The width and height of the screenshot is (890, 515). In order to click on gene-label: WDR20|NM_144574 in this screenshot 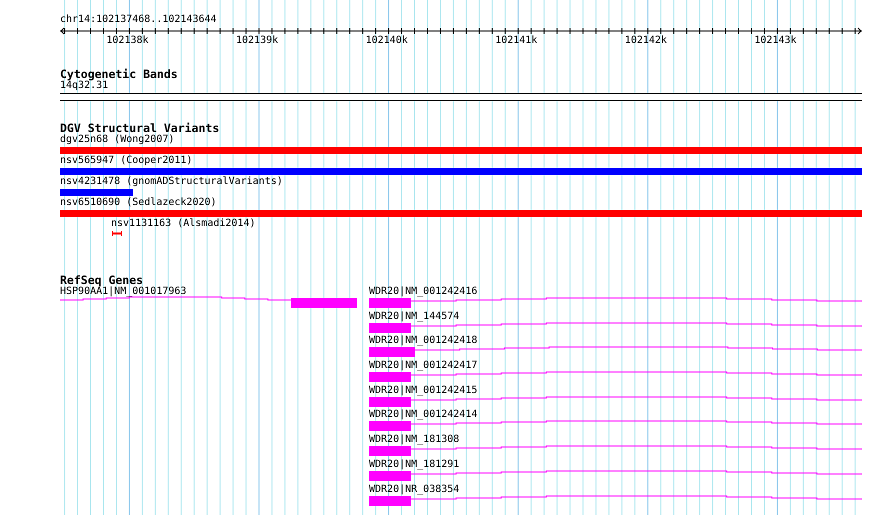, I will do `click(414, 316)`.